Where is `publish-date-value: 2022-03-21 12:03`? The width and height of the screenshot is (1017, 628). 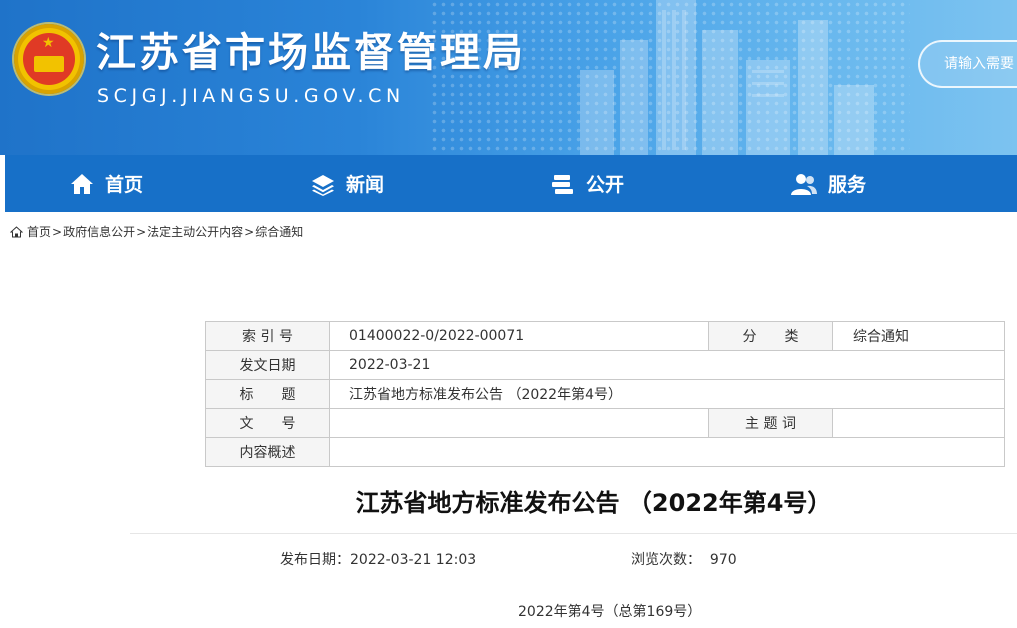 publish-date-value: 2022-03-21 12:03 is located at coordinates (413, 560).